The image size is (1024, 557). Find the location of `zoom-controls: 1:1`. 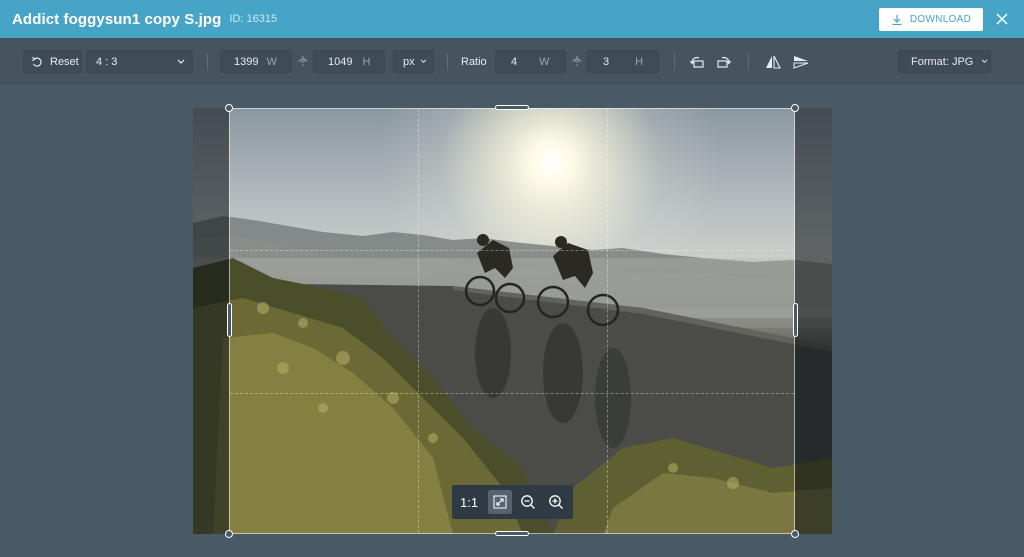

zoom-controls: 1:1 is located at coordinates (512, 502).